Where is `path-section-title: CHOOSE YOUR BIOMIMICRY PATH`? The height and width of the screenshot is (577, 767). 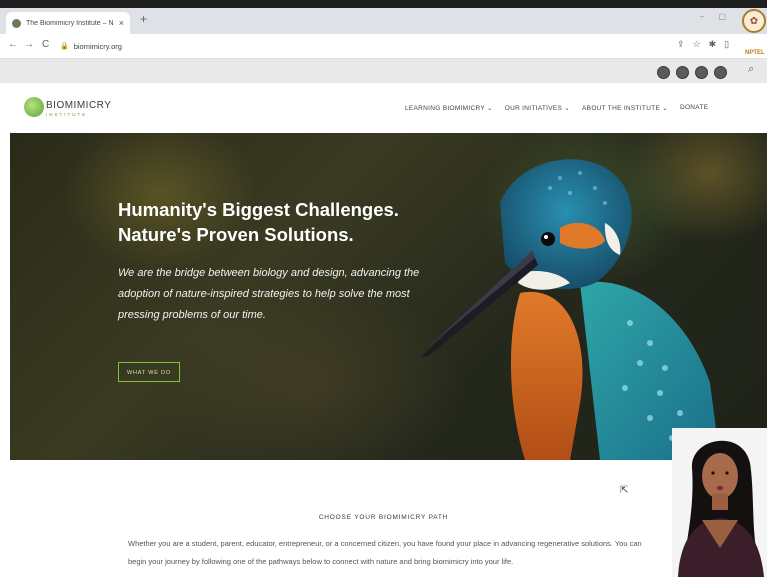
path-section-title: CHOOSE YOUR BIOMIMICRY PATH is located at coordinates (383, 517).